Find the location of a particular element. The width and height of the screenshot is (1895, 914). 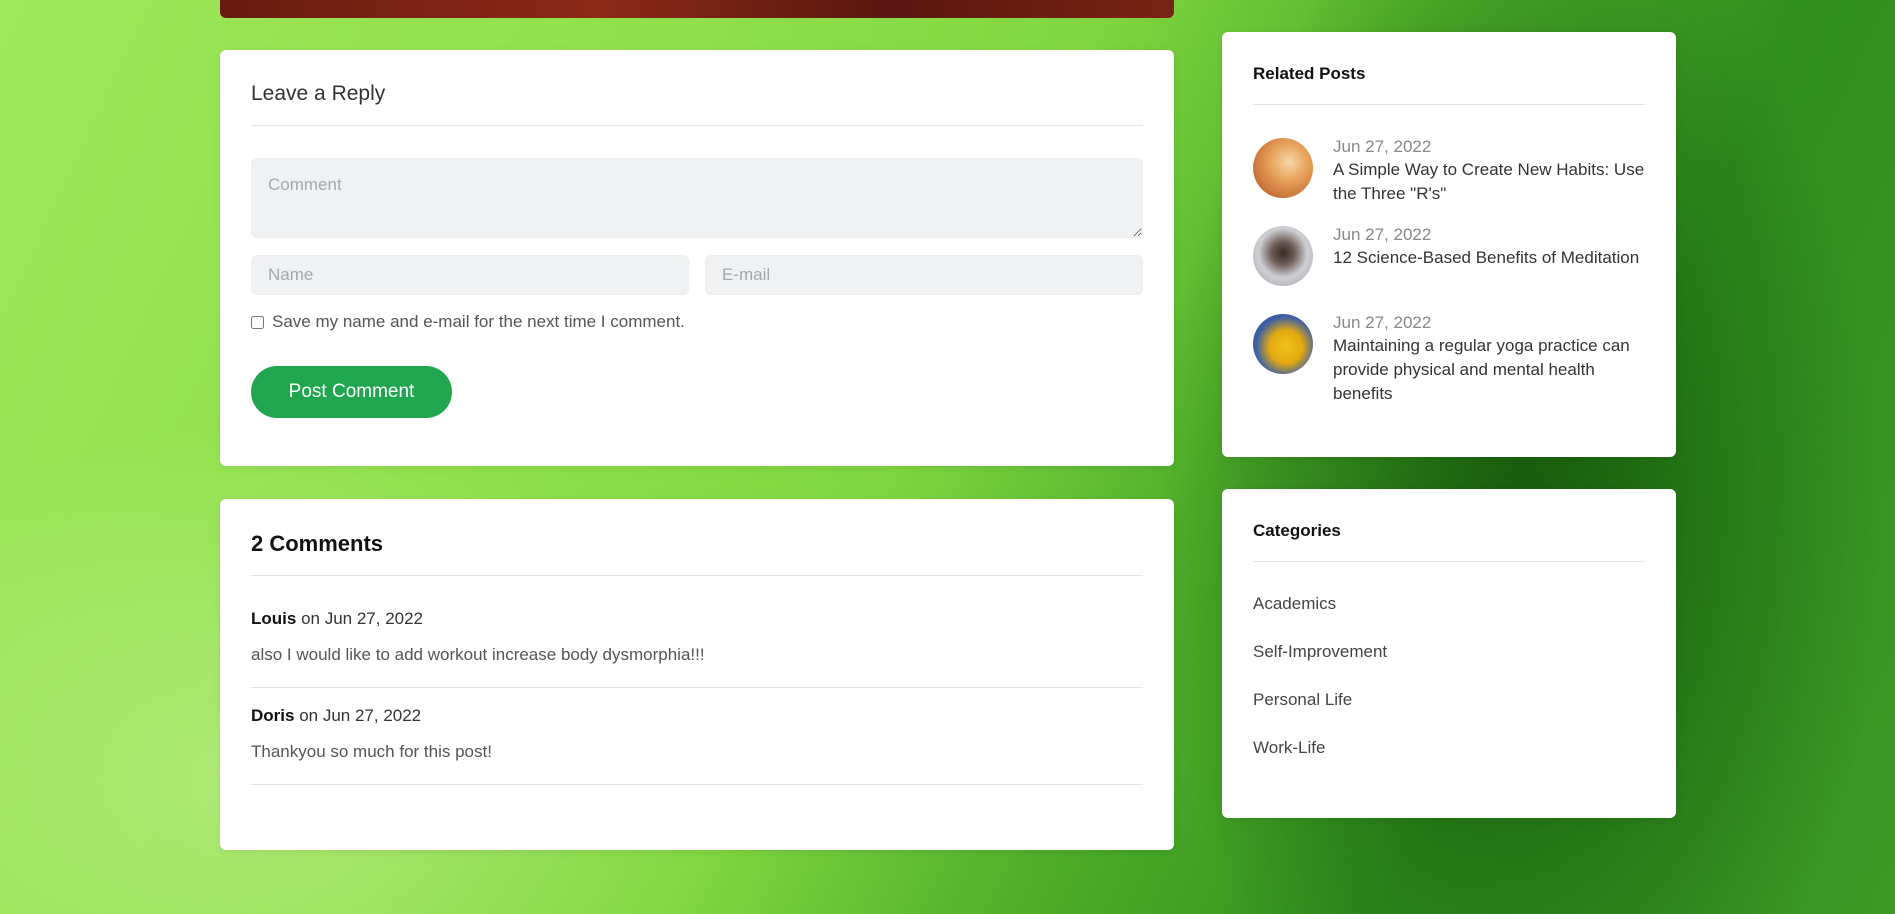

save-info-checkbox is located at coordinates (257, 322).